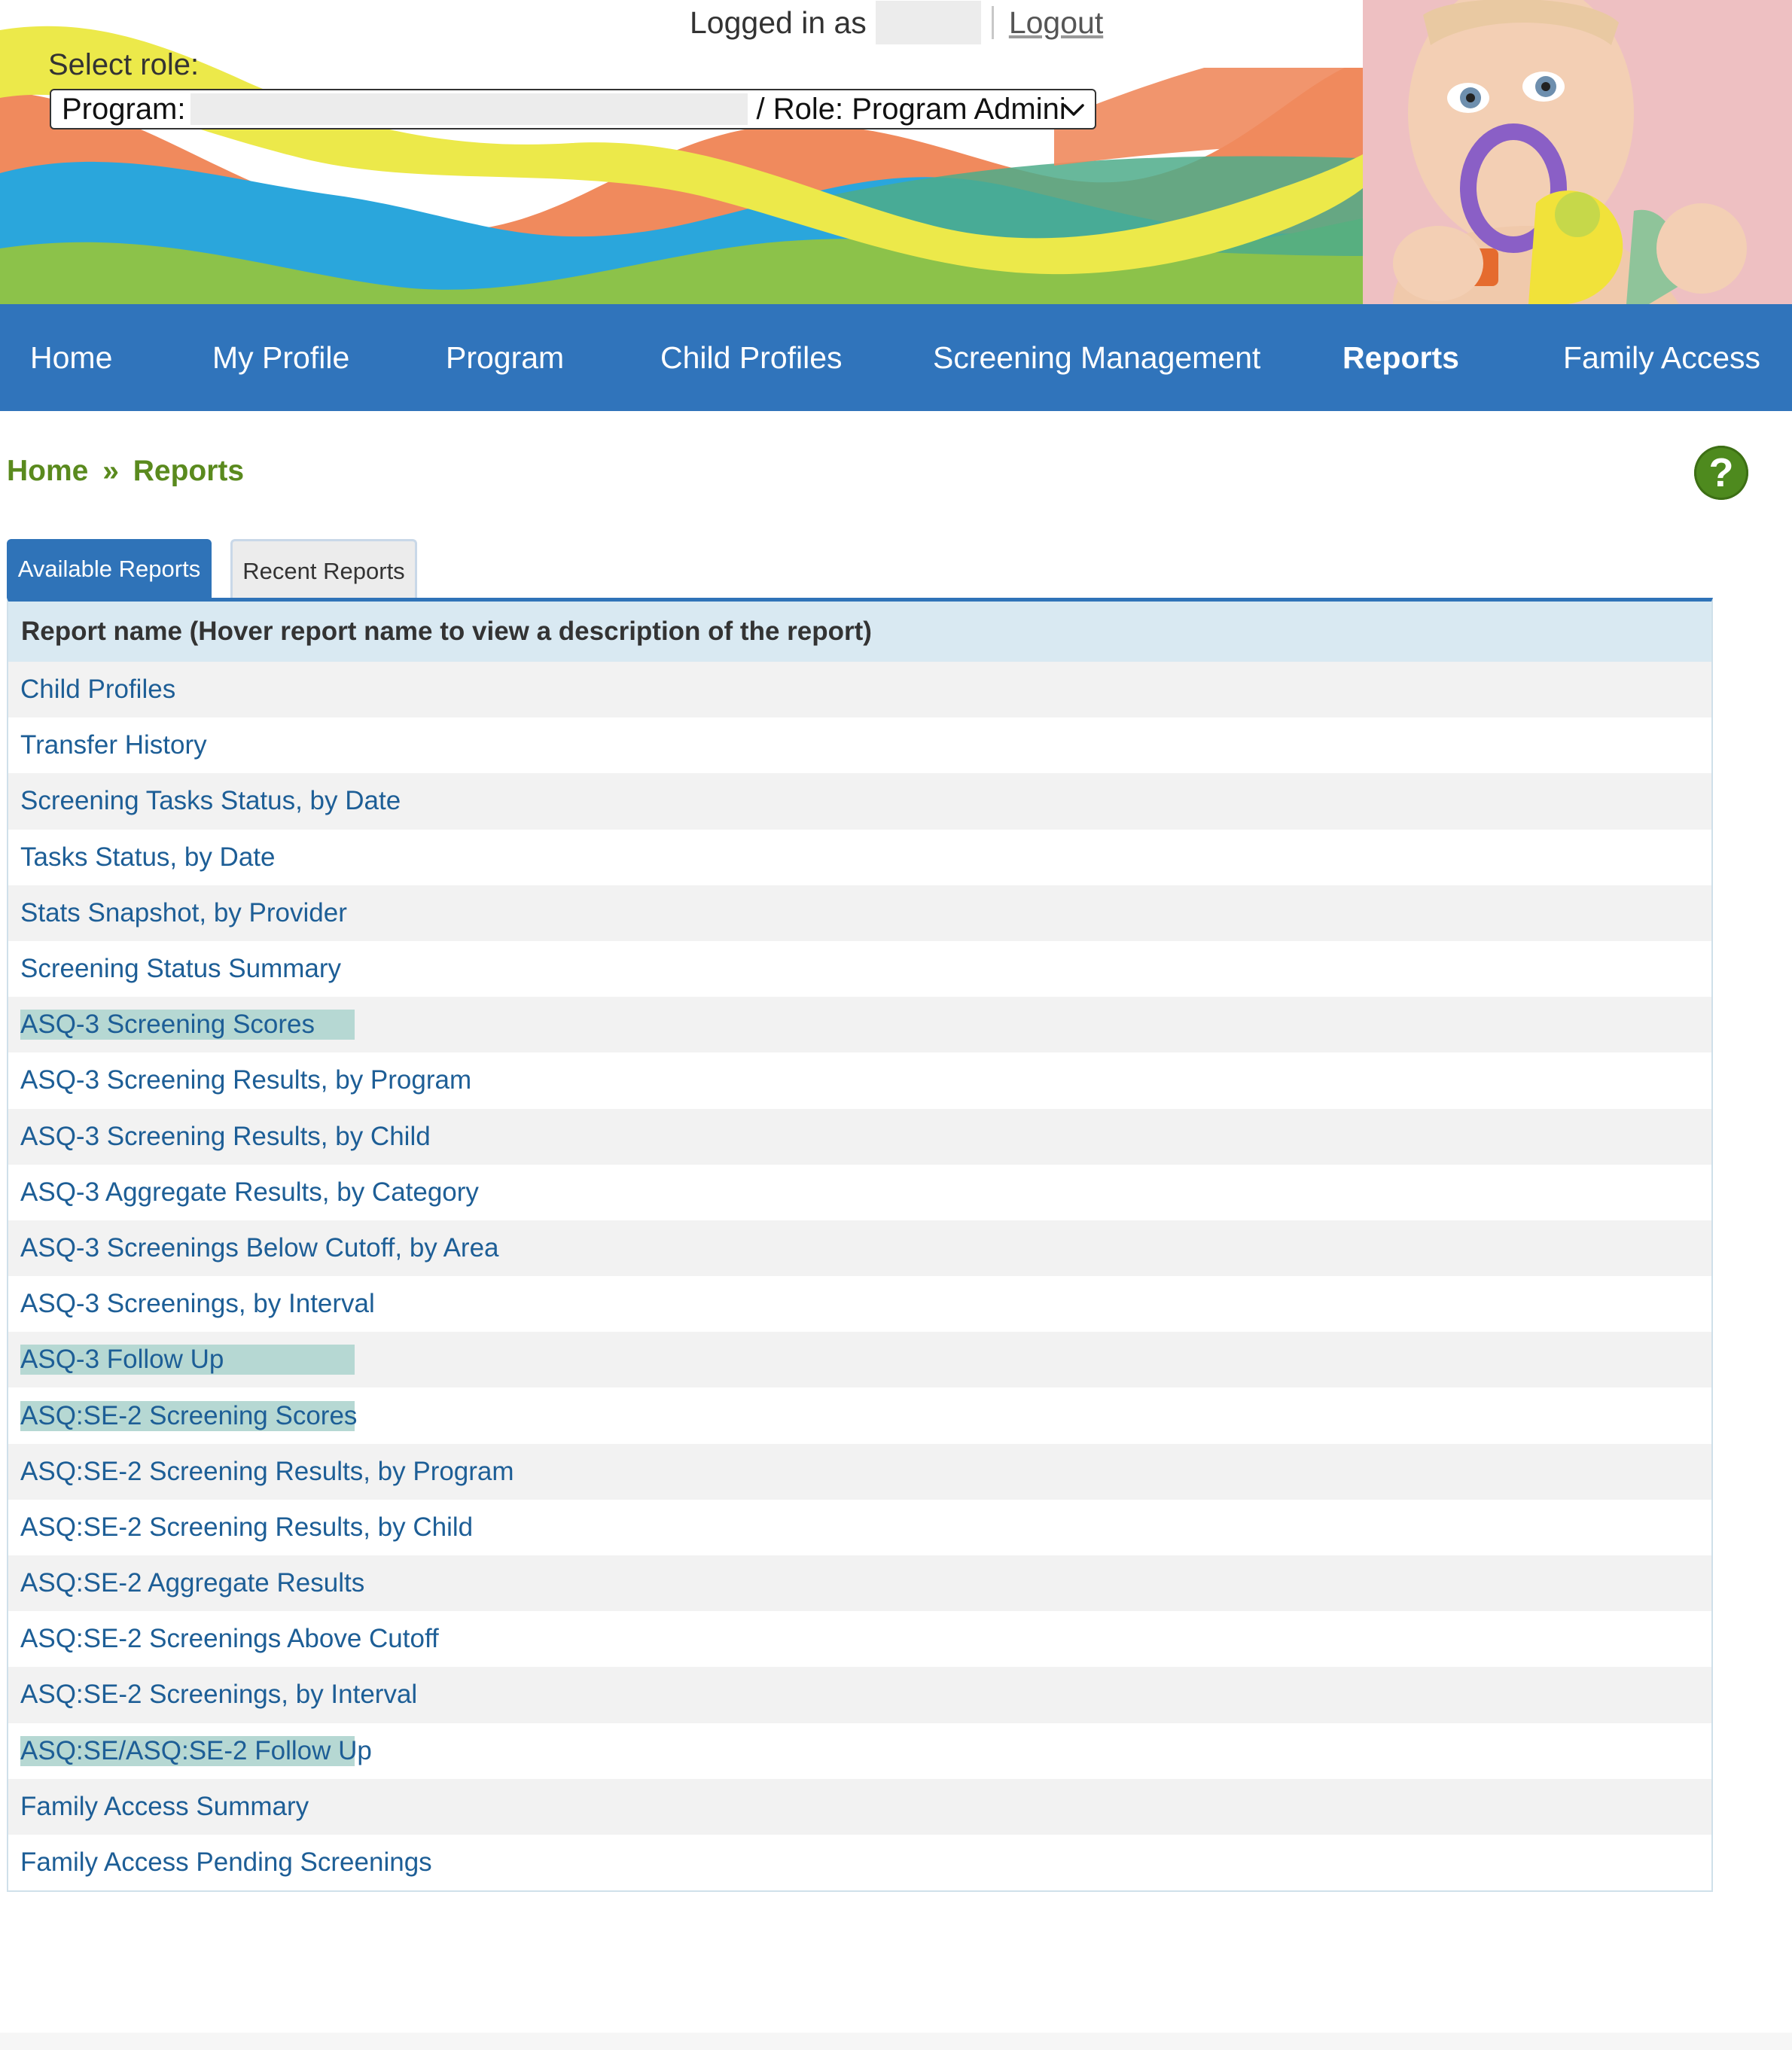  Describe the element at coordinates (180, 969) in the screenshot. I see `report-link: Screening Status Summary` at that location.